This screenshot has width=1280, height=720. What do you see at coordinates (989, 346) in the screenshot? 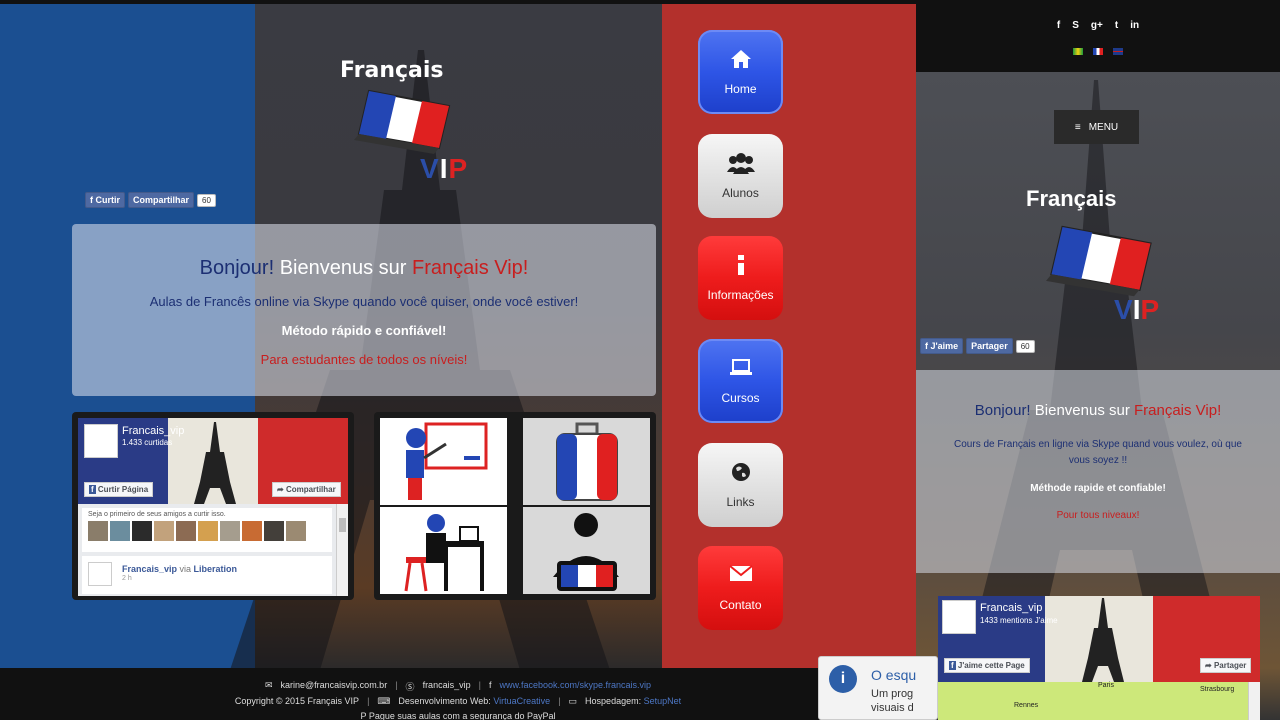
I see `fb-partager-button: Partager` at bounding box center [989, 346].